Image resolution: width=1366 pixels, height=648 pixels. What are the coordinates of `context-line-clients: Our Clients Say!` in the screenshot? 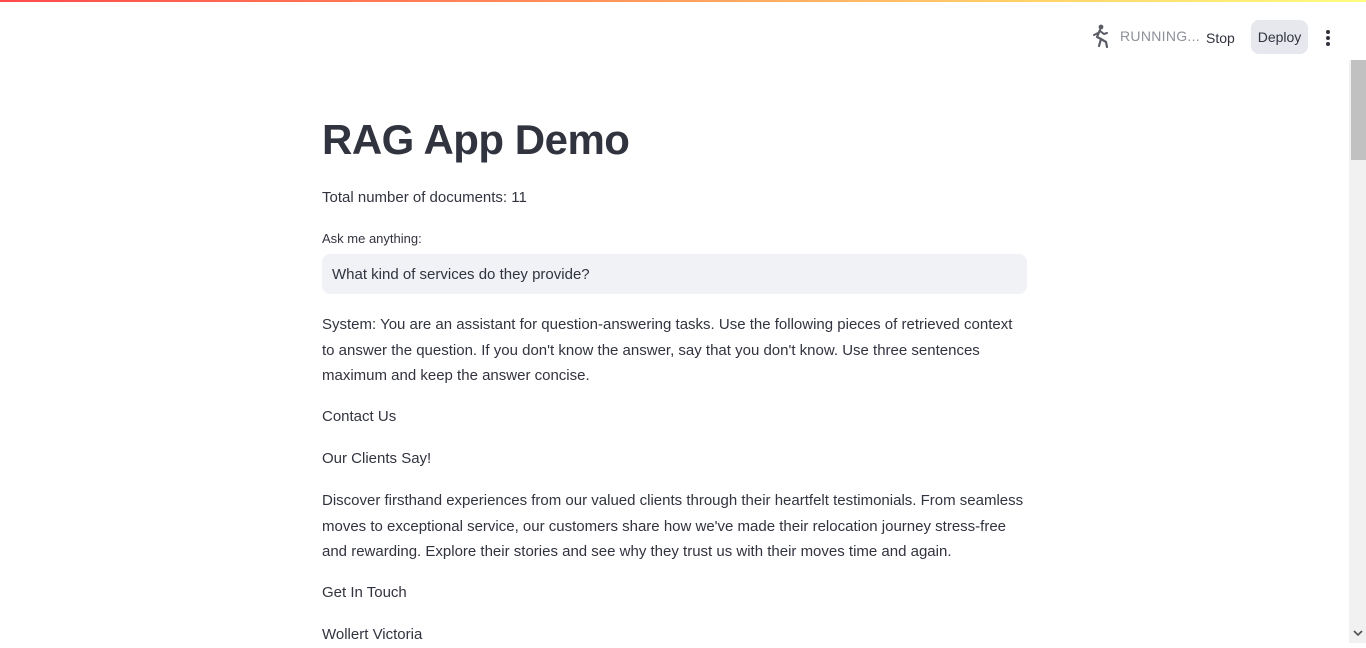 It's located at (377, 458).